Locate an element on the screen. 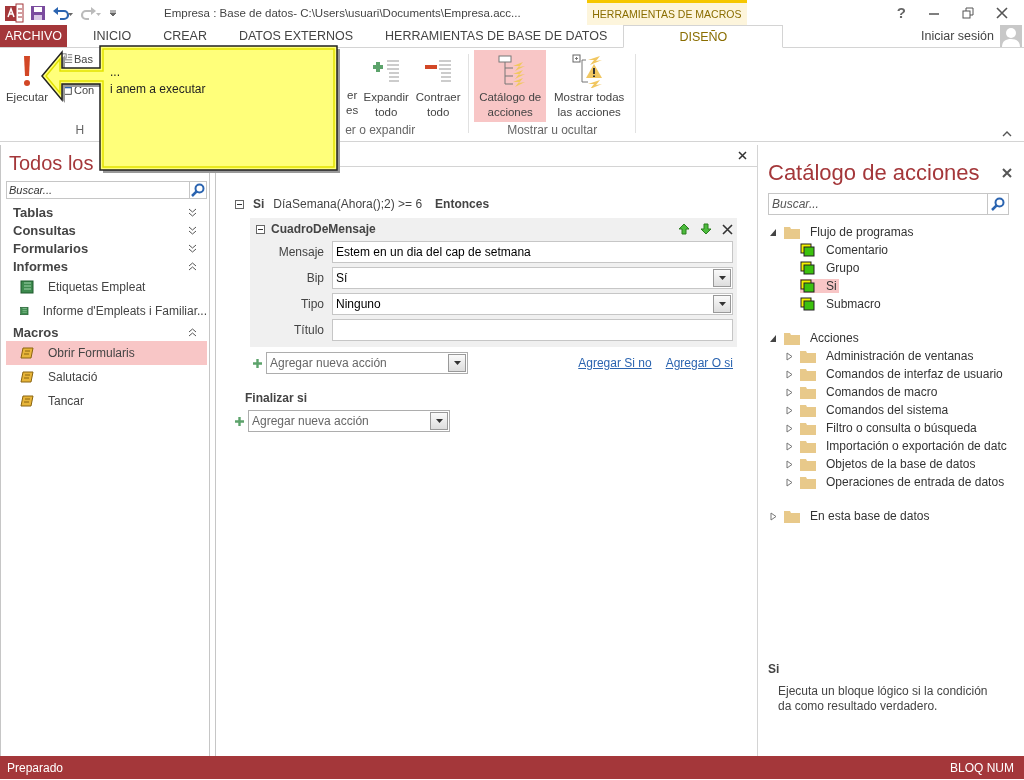 This screenshot has width=1024, height=780. keyword: Entonces is located at coordinates (462, 204).